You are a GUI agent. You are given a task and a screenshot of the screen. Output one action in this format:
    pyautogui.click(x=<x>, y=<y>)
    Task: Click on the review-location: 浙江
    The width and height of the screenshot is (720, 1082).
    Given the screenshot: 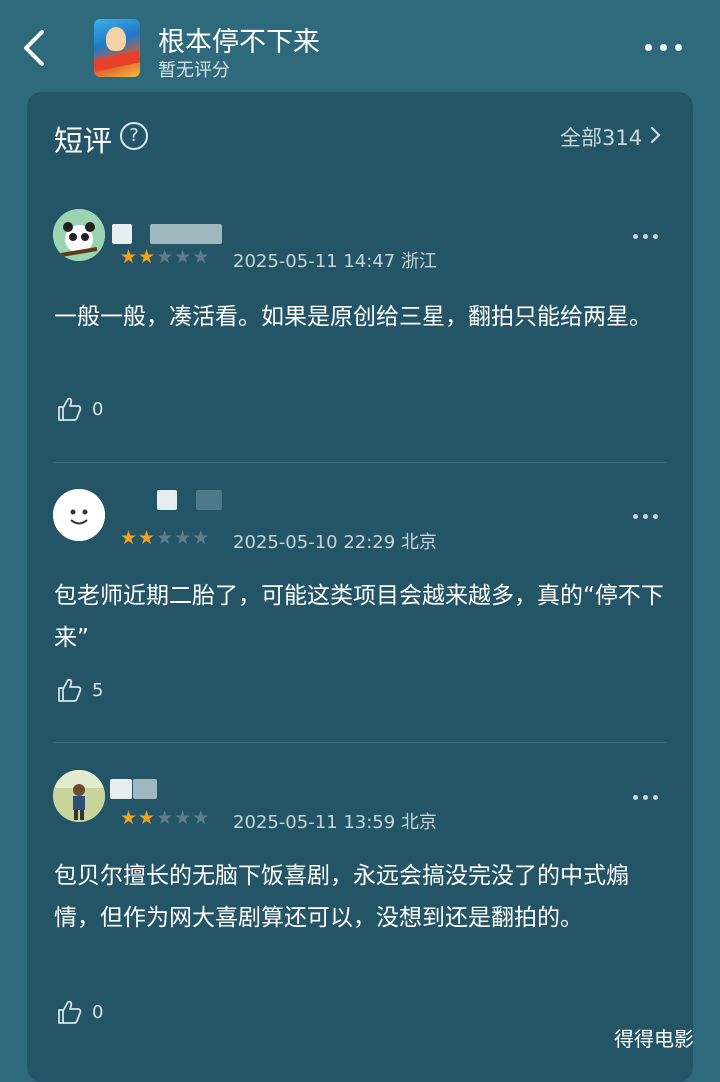 What is the action you would take?
    pyautogui.click(x=418, y=261)
    